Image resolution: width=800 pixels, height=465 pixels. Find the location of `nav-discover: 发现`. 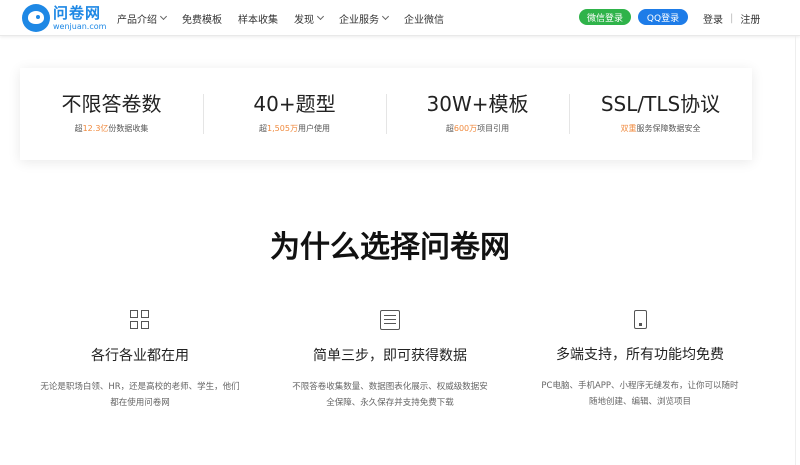

nav-discover: 发现 is located at coordinates (309, 18).